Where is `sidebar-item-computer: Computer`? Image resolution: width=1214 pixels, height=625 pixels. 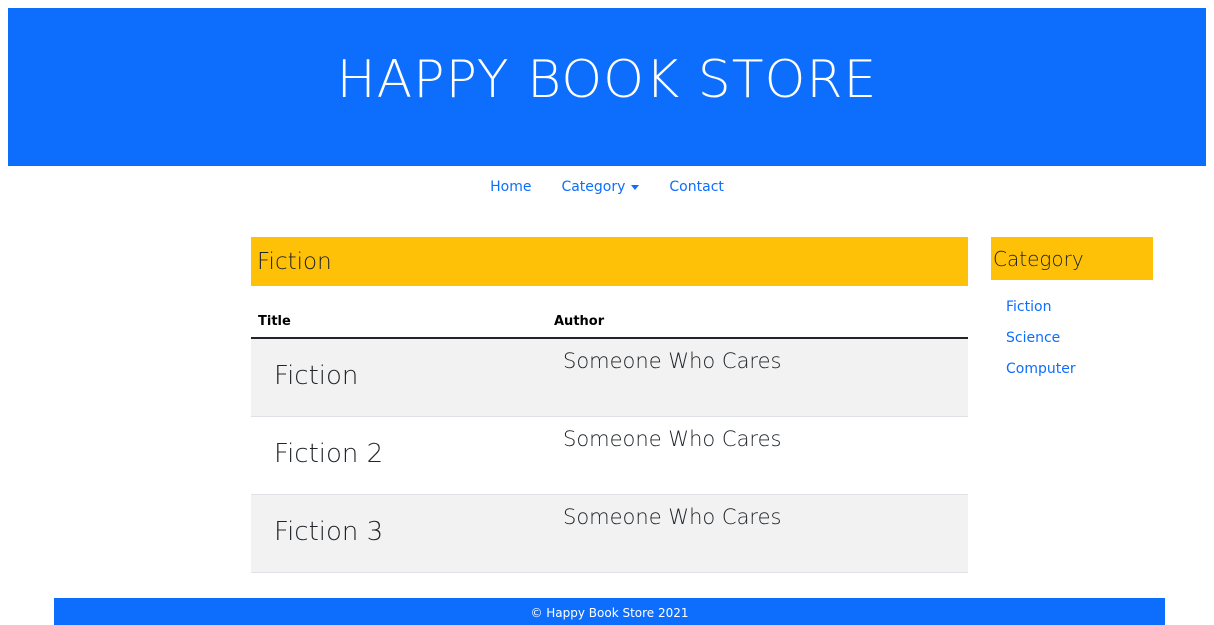
sidebar-item-computer: Computer is located at coordinates (1079, 369).